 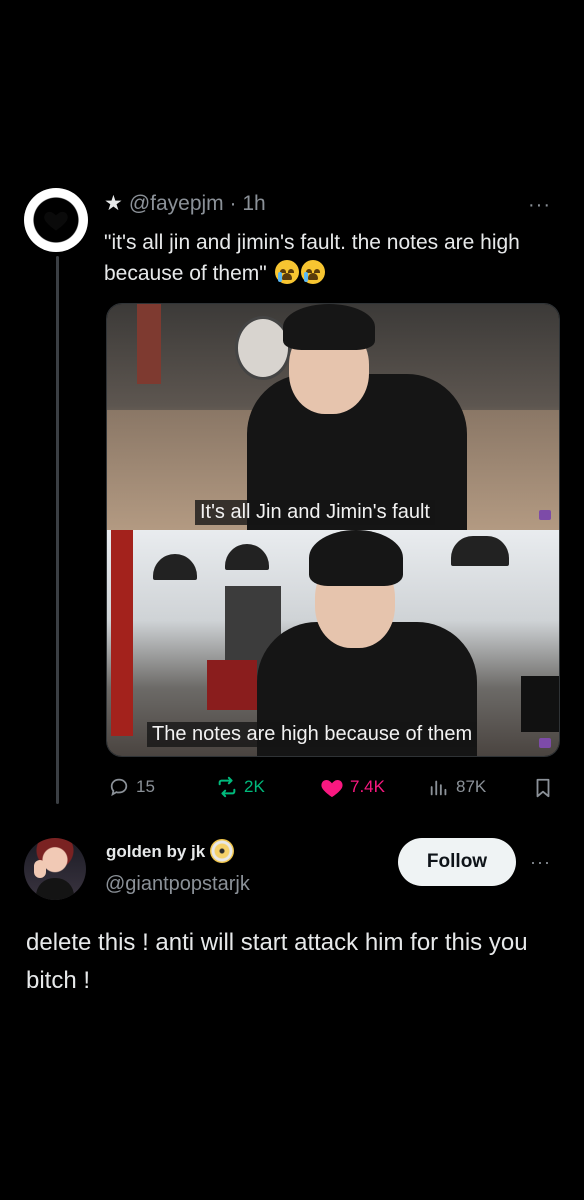 What do you see at coordinates (227, 787) in the screenshot?
I see `repost-icon` at bounding box center [227, 787].